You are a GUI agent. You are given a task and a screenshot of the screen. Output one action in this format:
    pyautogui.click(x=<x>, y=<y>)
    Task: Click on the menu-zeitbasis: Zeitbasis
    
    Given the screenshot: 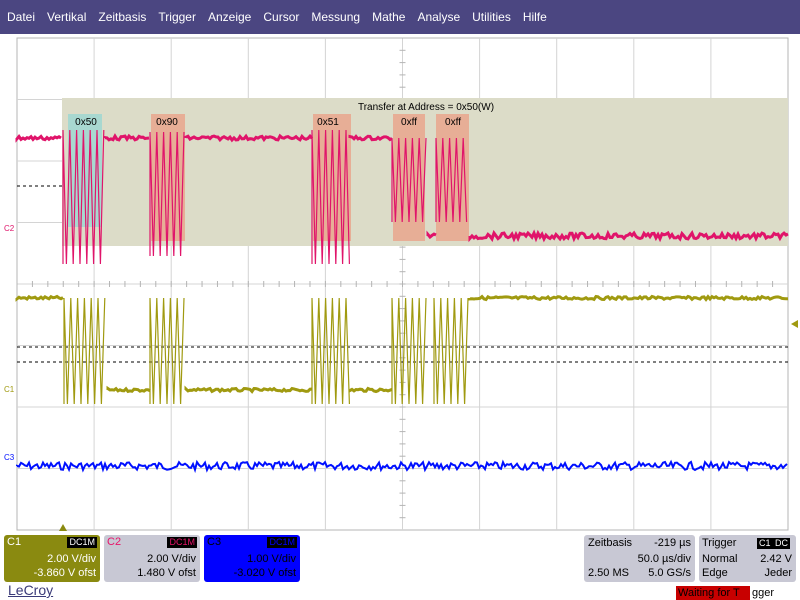 What is the action you would take?
    pyautogui.click(x=122, y=17)
    